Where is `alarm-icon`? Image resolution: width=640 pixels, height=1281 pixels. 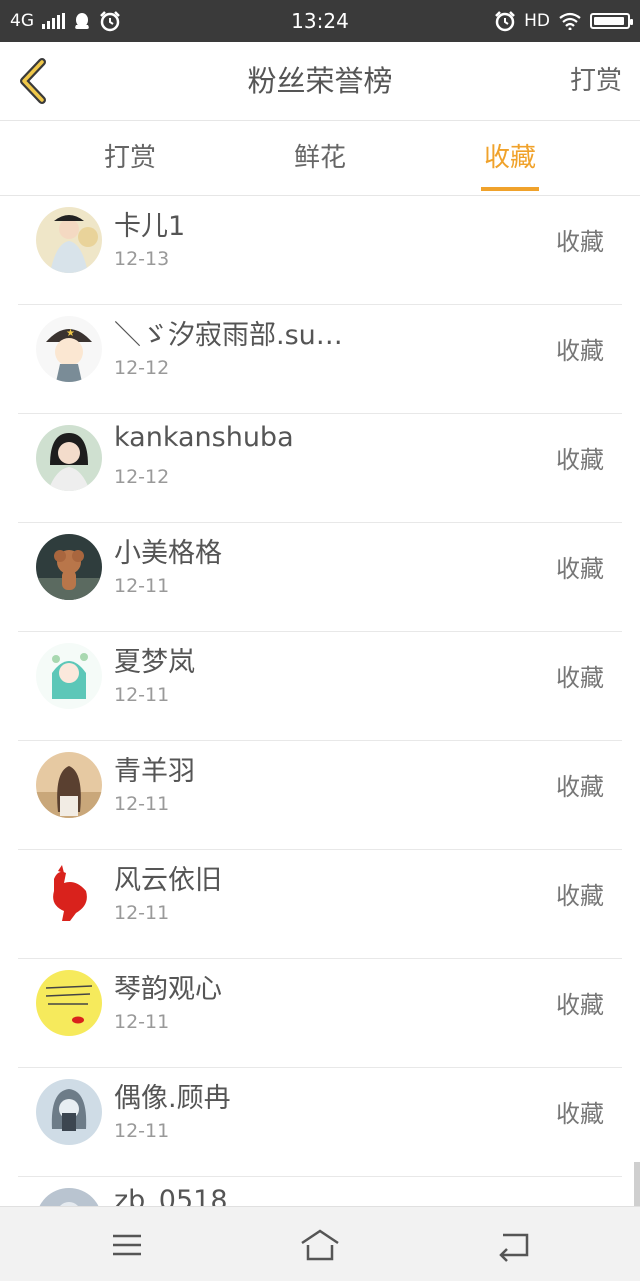
alarm-icon is located at coordinates (505, 21).